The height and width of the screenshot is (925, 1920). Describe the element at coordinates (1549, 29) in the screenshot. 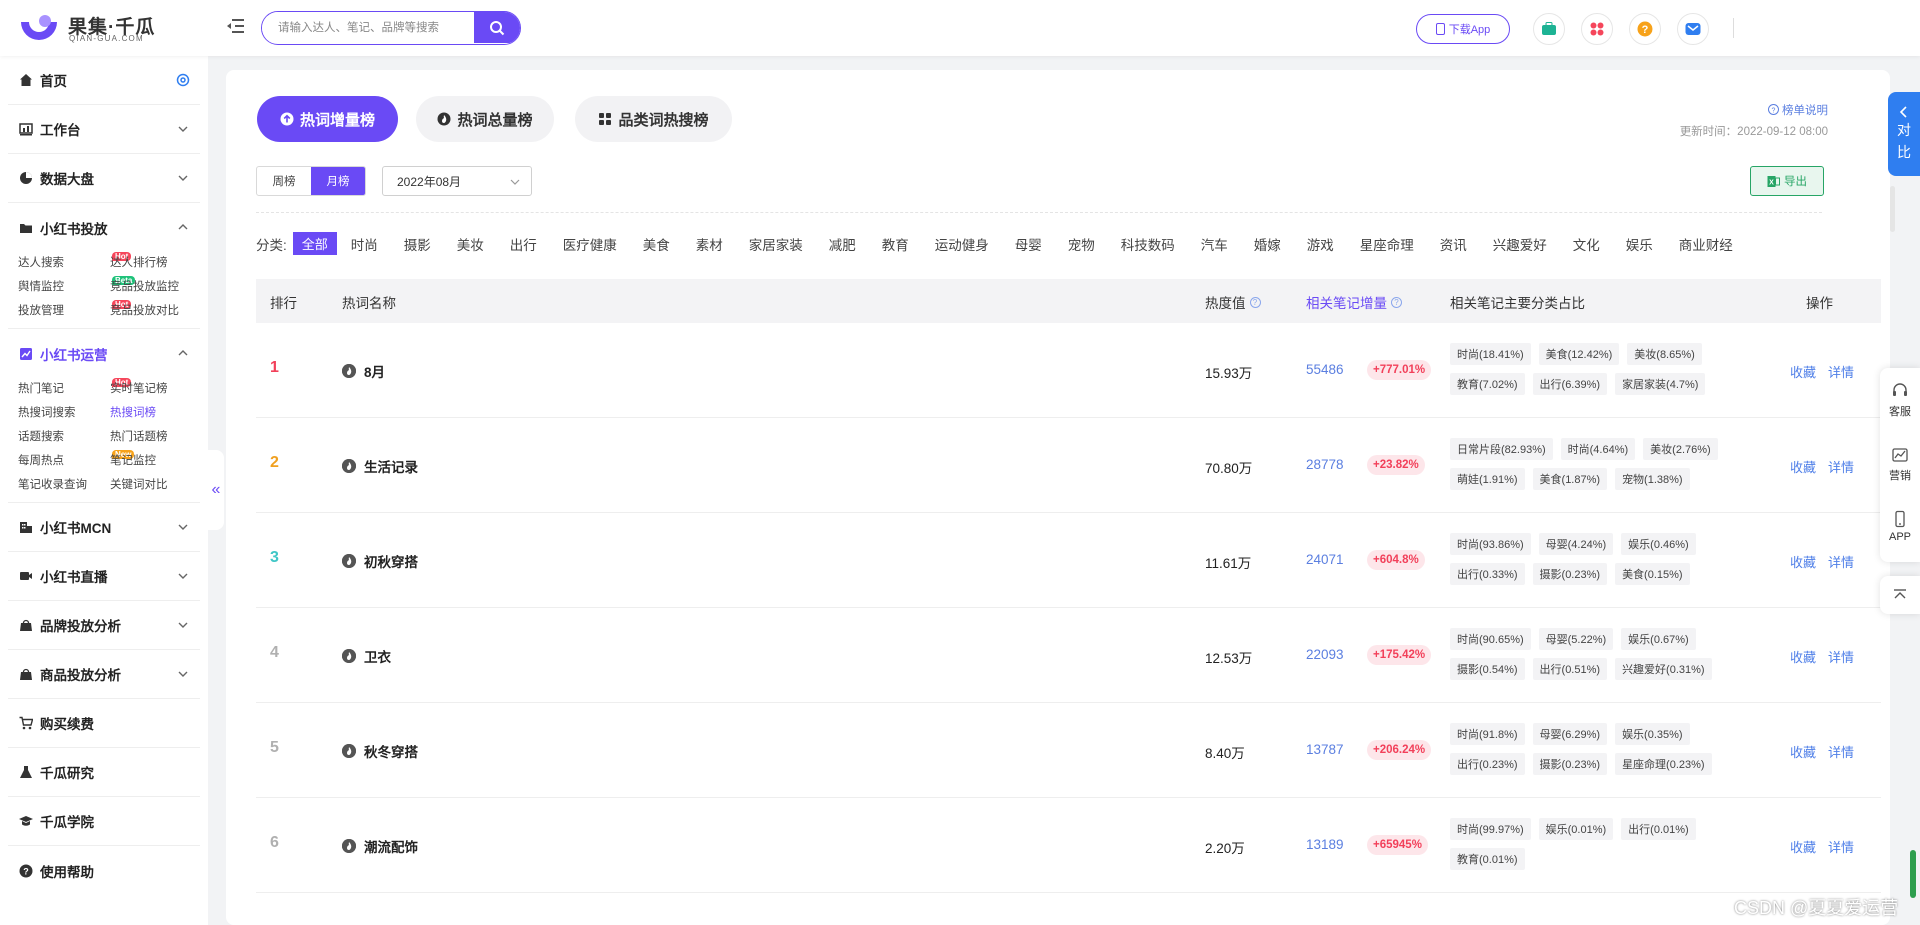

I see `briefcase-icon` at that location.